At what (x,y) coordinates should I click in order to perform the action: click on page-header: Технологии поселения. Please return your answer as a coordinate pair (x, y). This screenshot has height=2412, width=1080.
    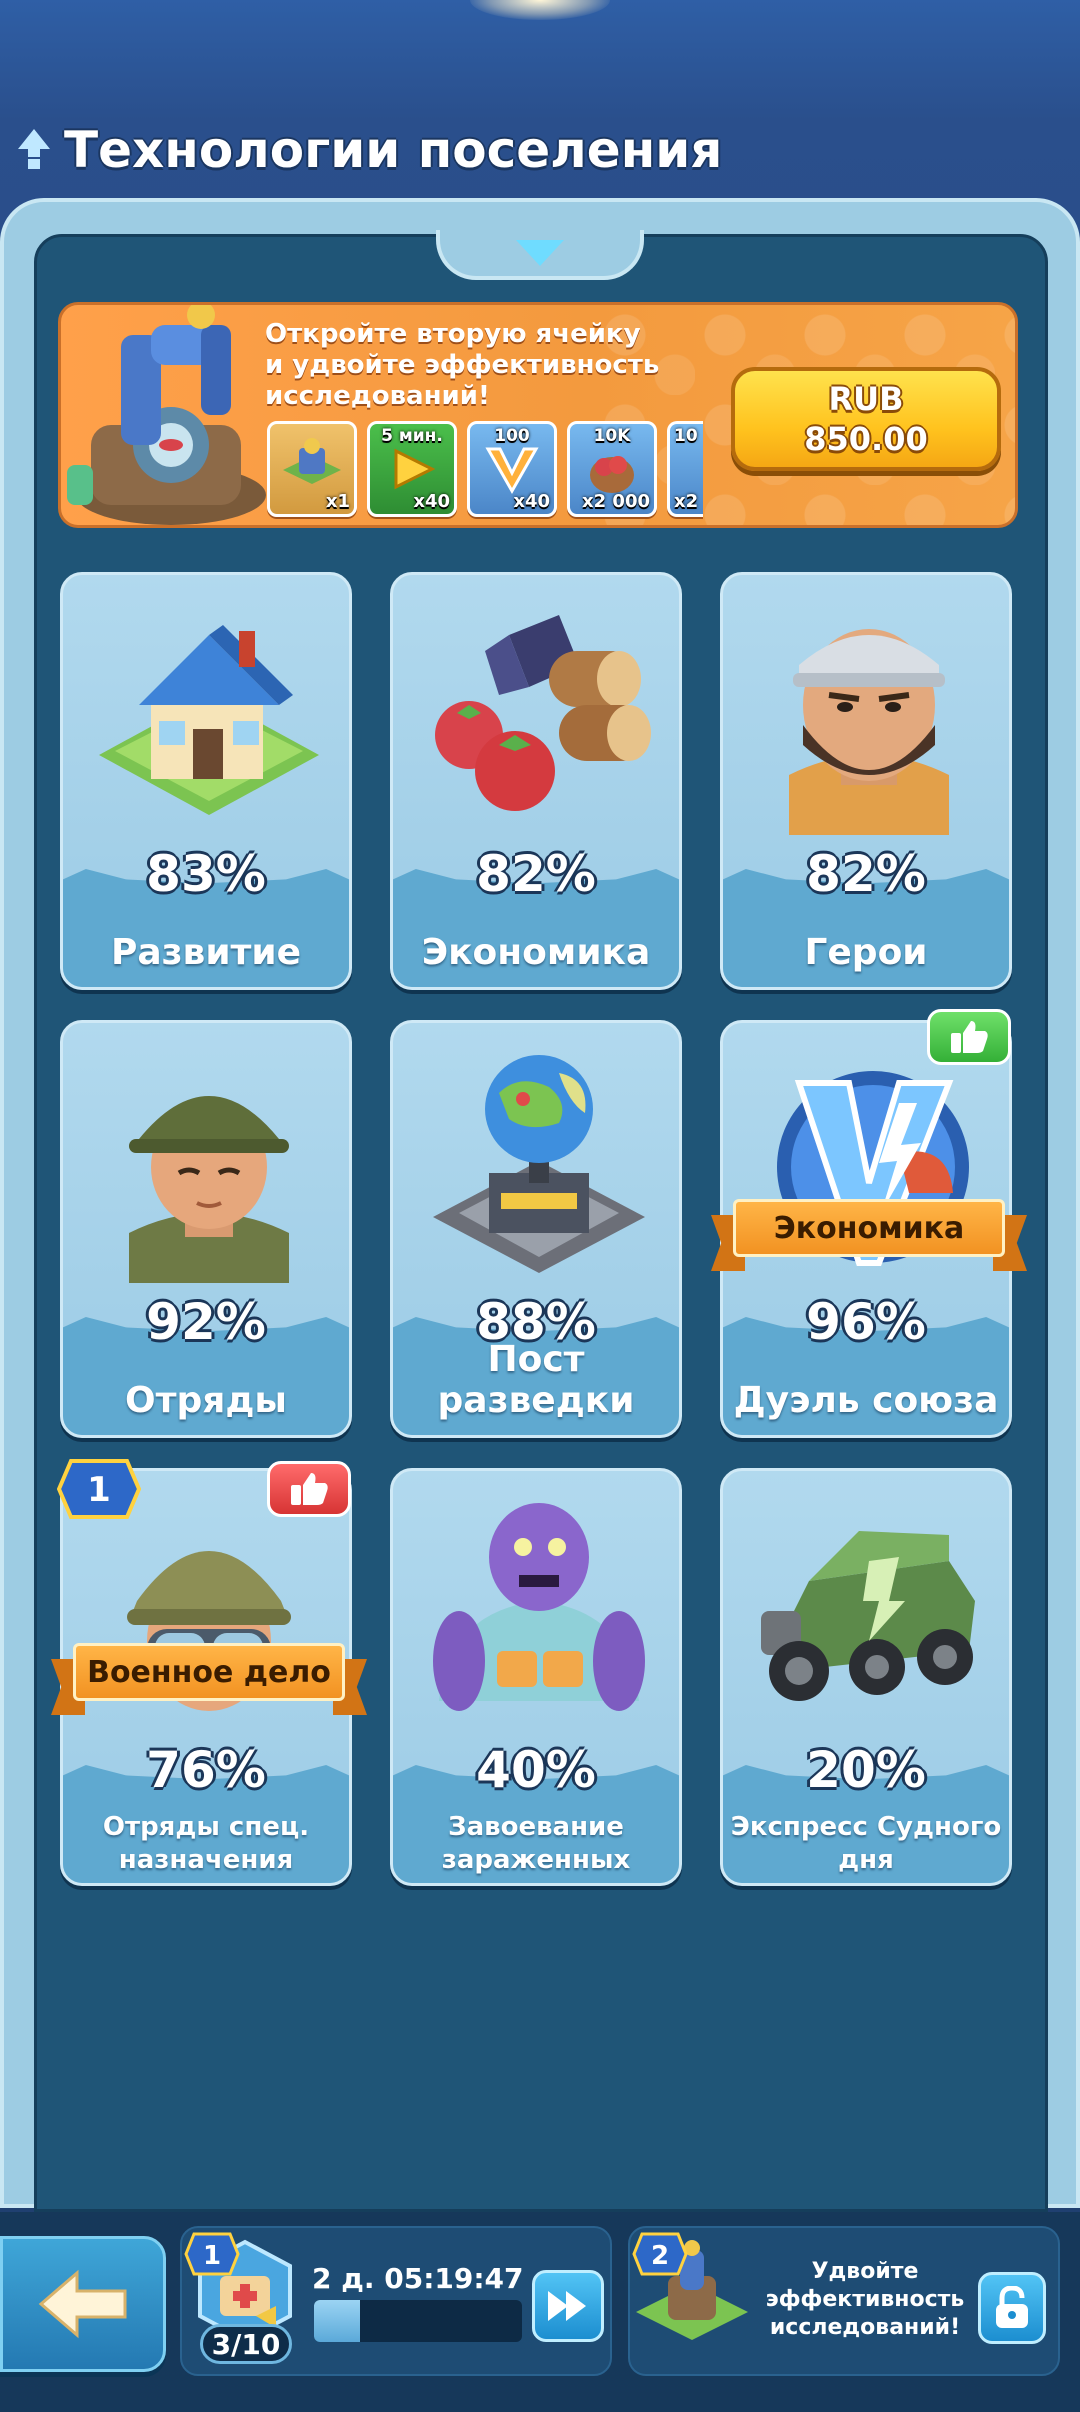
    Looking at the image, I should click on (368, 150).